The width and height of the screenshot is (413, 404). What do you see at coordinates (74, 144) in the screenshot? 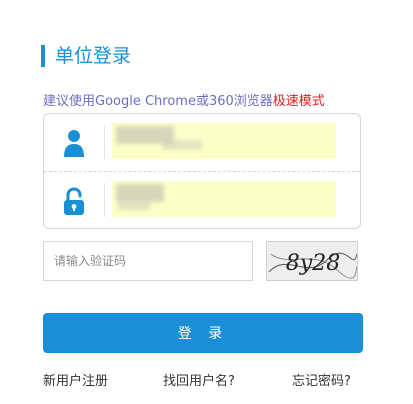
I see `user-icon` at bounding box center [74, 144].